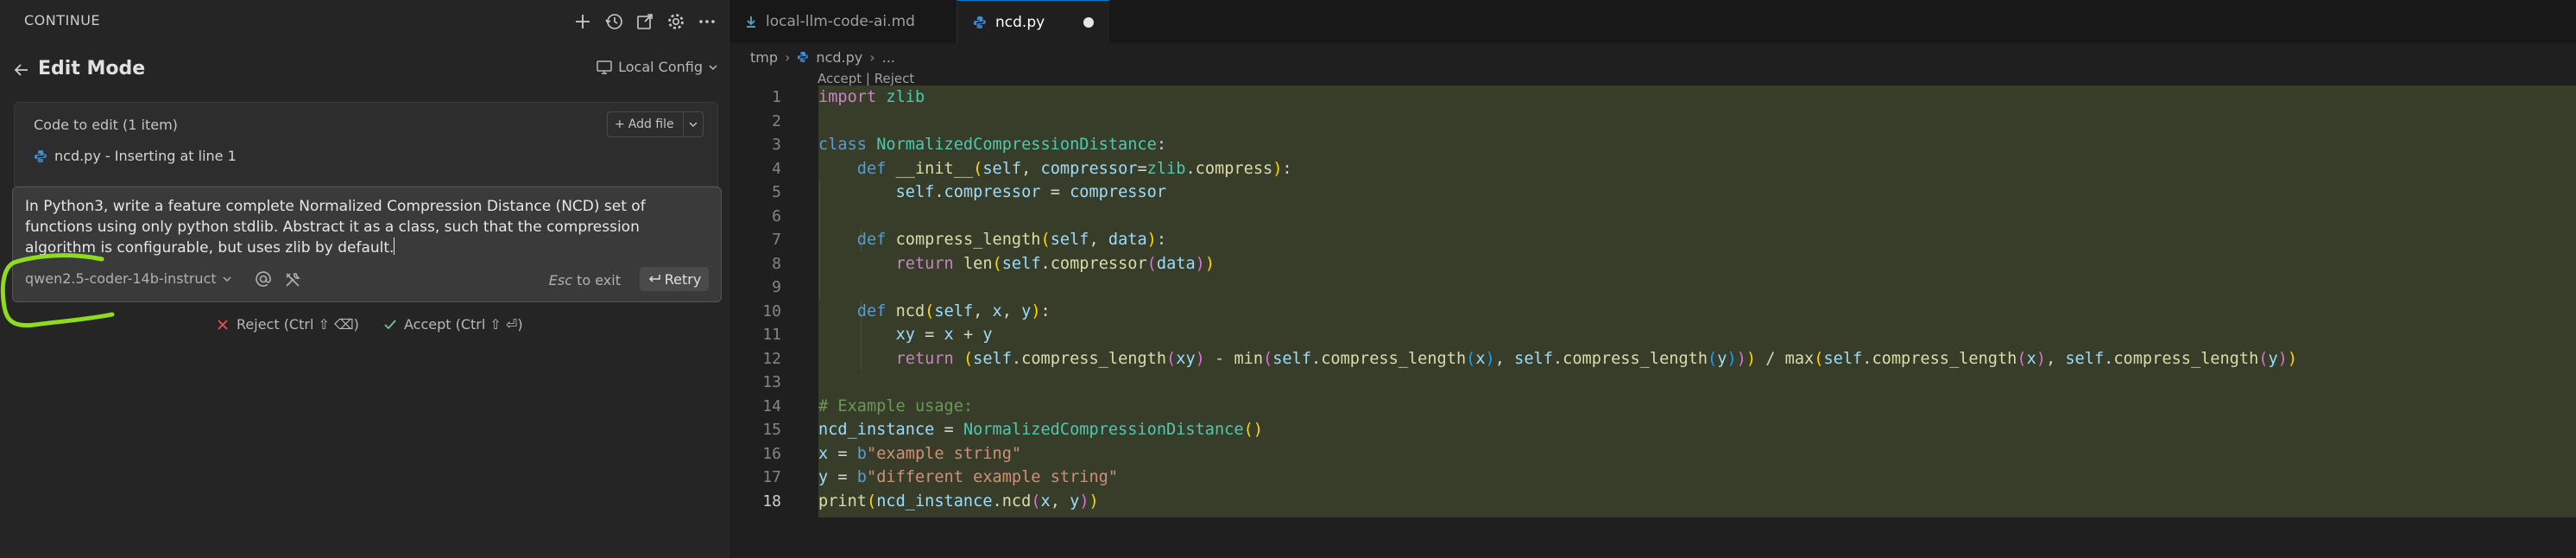 This screenshot has height=558, width=2576. I want to click on markdown-icon, so click(751, 22).